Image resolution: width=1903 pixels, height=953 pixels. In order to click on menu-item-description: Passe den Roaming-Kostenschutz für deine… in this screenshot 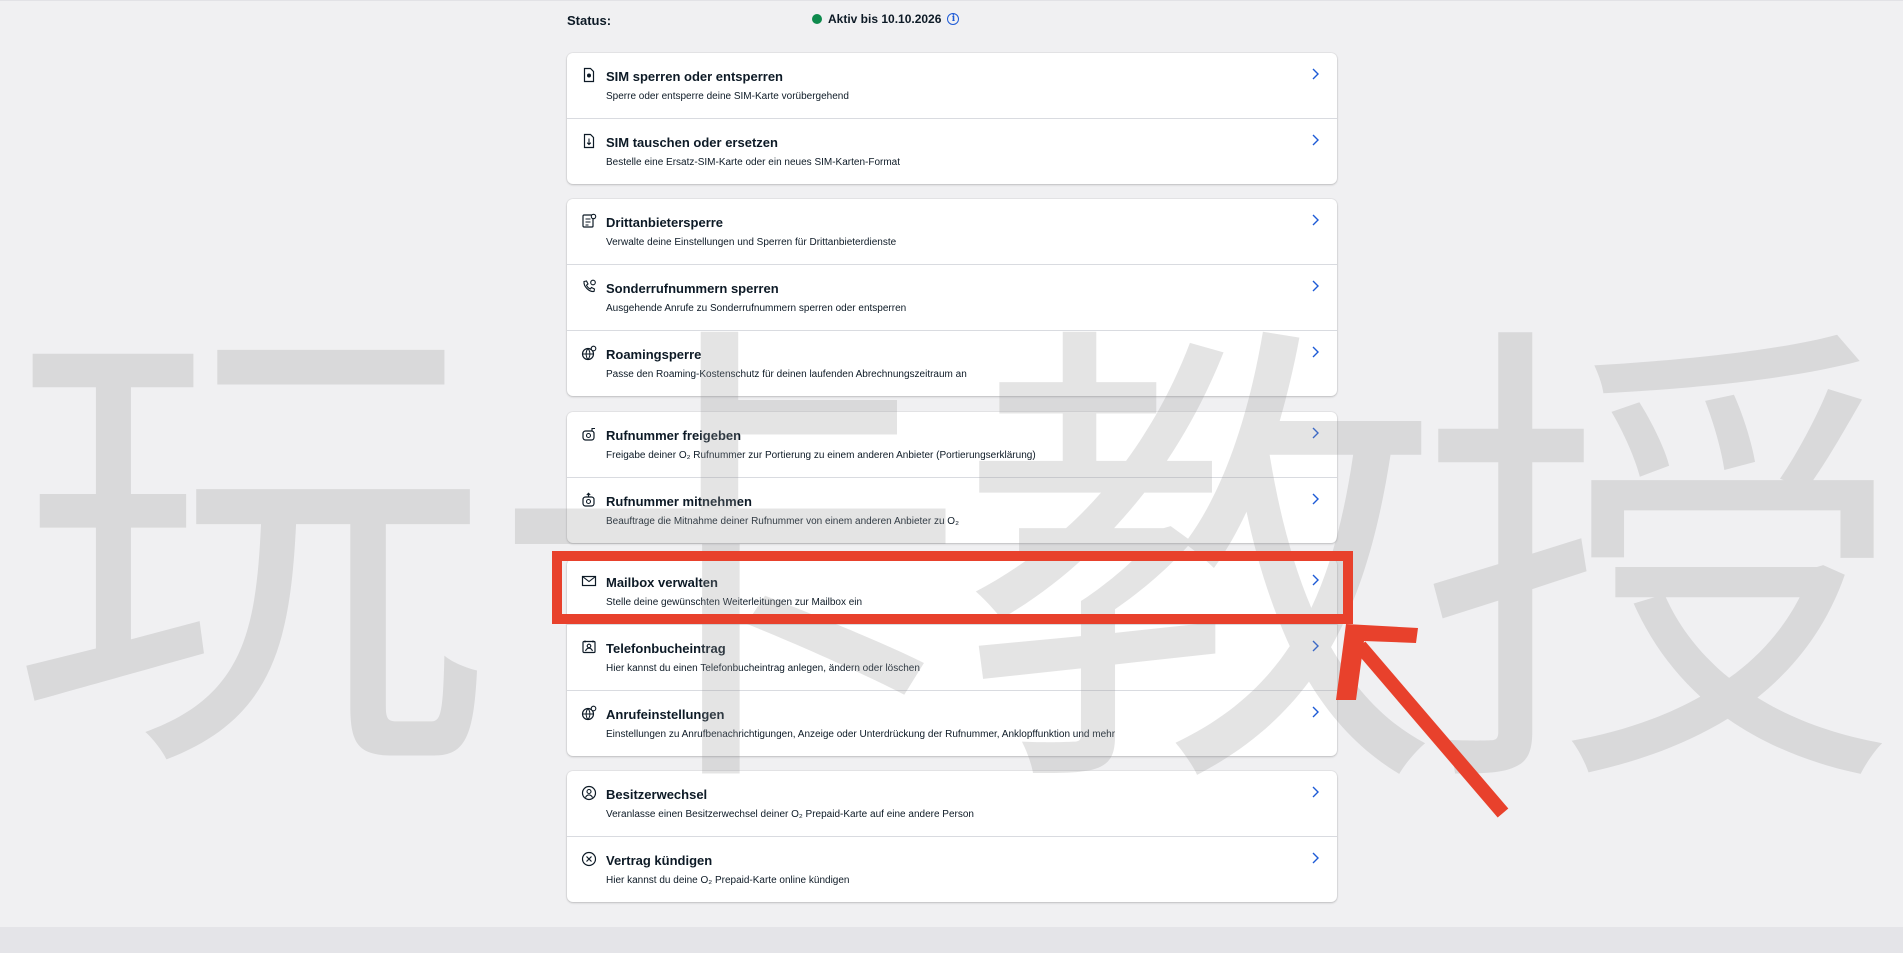, I will do `click(786, 374)`.